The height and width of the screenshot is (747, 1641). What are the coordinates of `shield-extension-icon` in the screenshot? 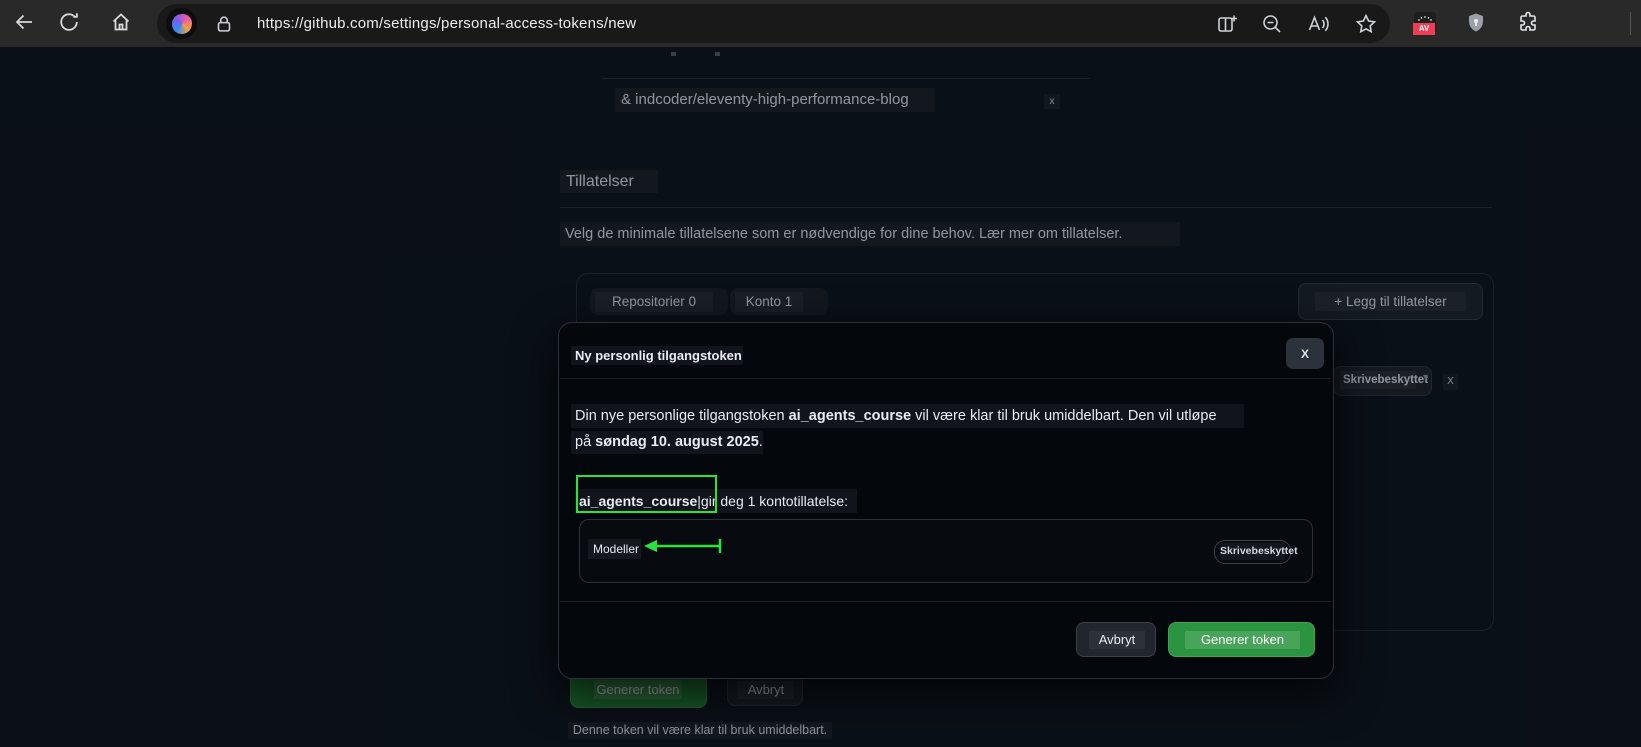 It's located at (1476, 23).